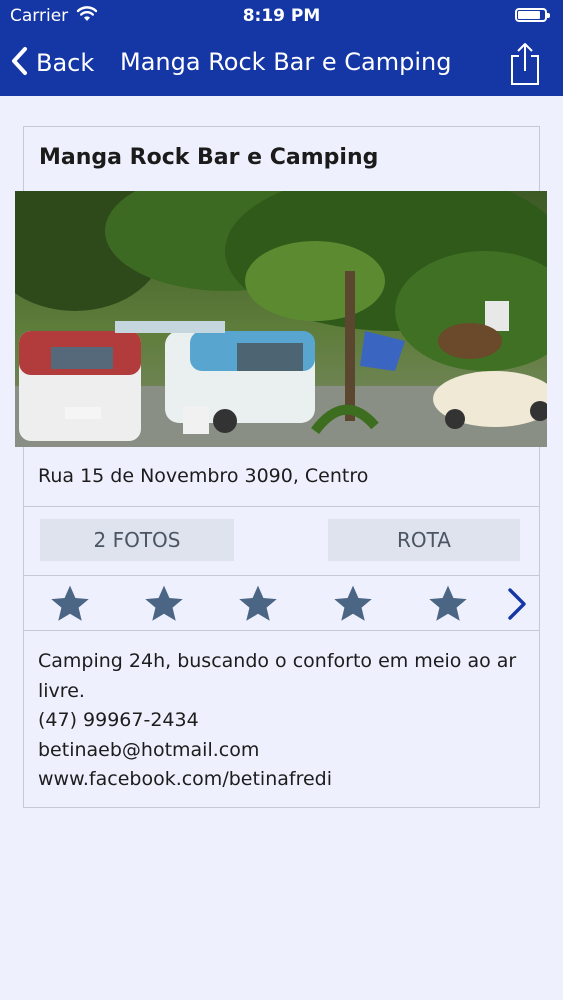  Describe the element at coordinates (137, 540) in the screenshot. I see `photos-button: 2 FOTOS` at that location.